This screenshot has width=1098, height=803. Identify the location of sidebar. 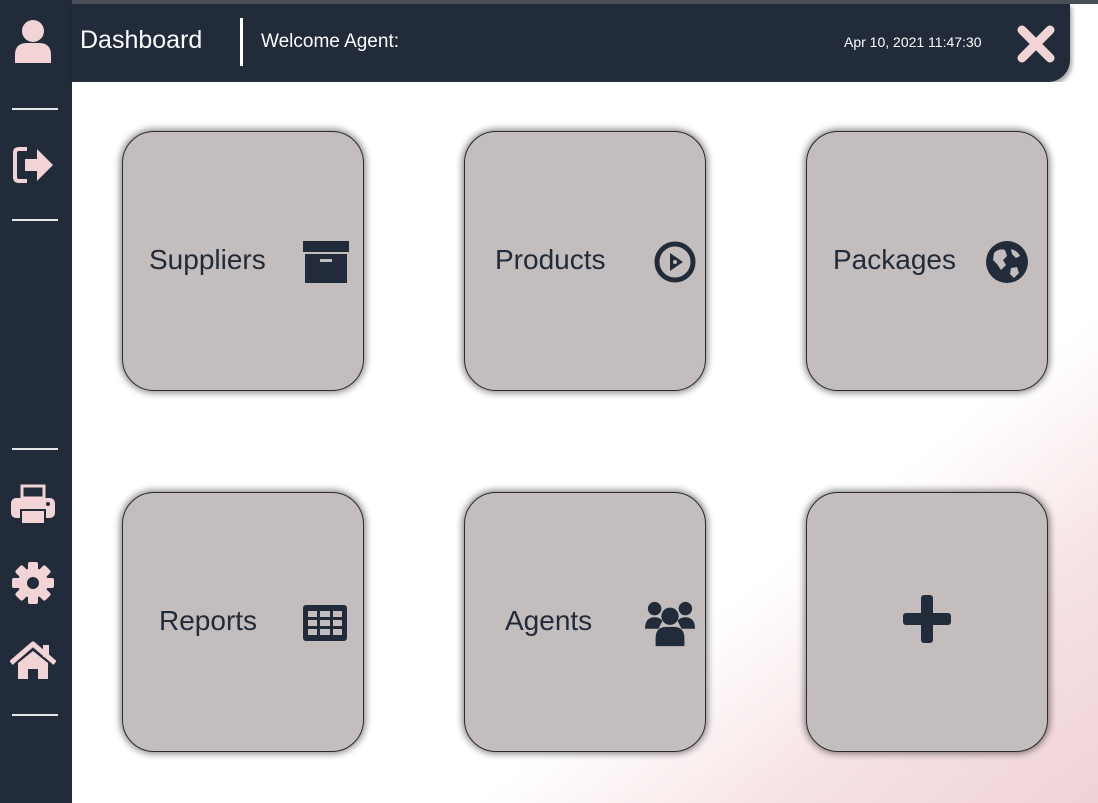
(36, 401).